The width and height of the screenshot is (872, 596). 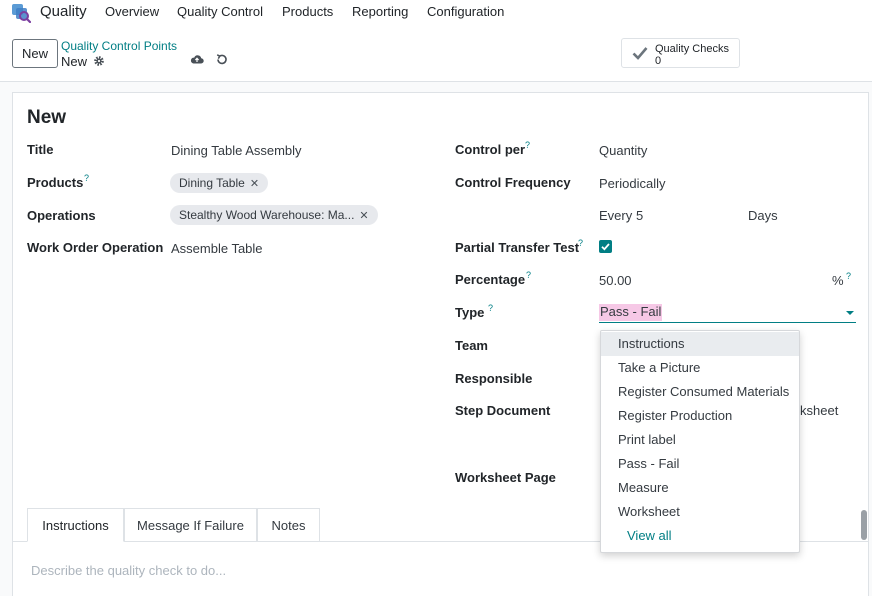 I want to click on percentage-help-icon: ?, so click(x=528, y=275).